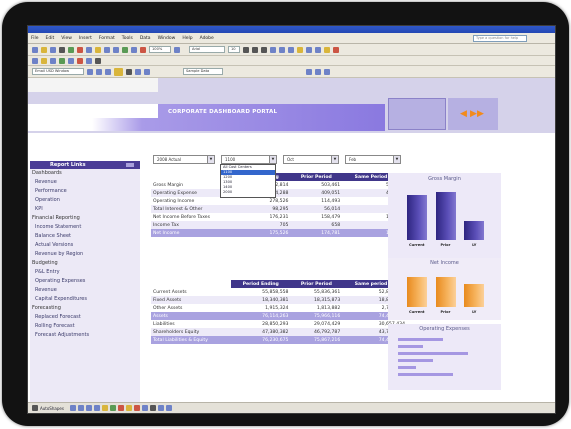  Describe the element at coordinates (134, 49) in the screenshot. I see `sort-icon` at that location.